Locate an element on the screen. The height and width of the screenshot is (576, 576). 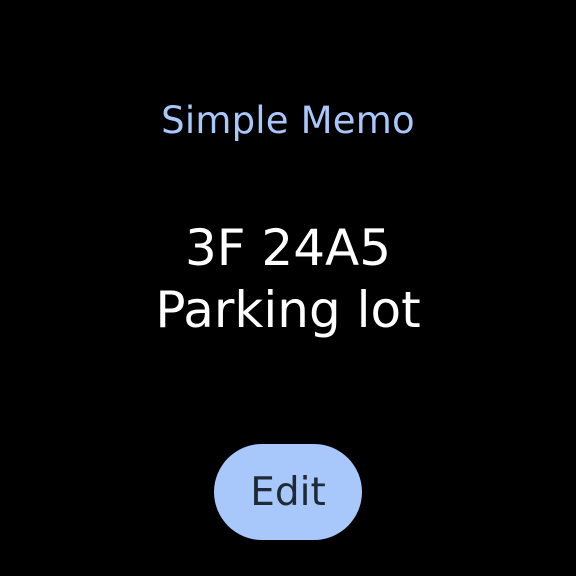
app-title: Simple Memo is located at coordinates (288, 120).